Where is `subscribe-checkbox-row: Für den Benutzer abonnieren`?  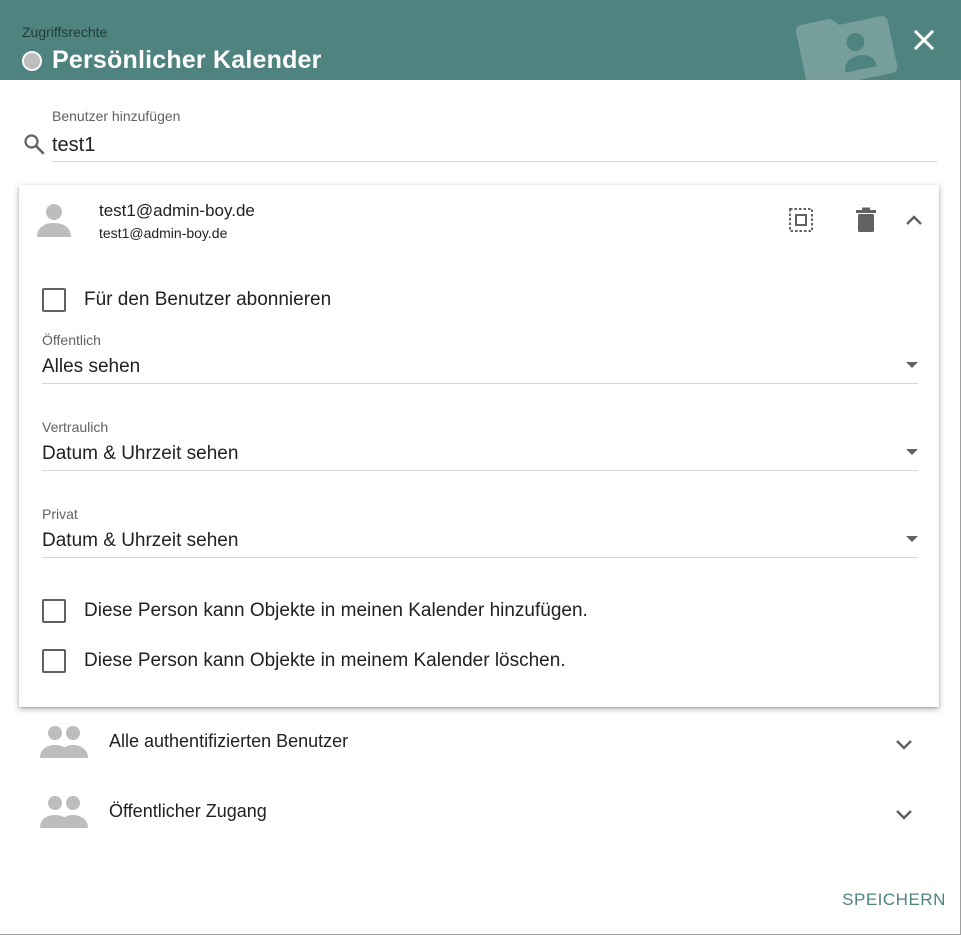 subscribe-checkbox-row: Für den Benutzer abonnieren is located at coordinates (186, 300).